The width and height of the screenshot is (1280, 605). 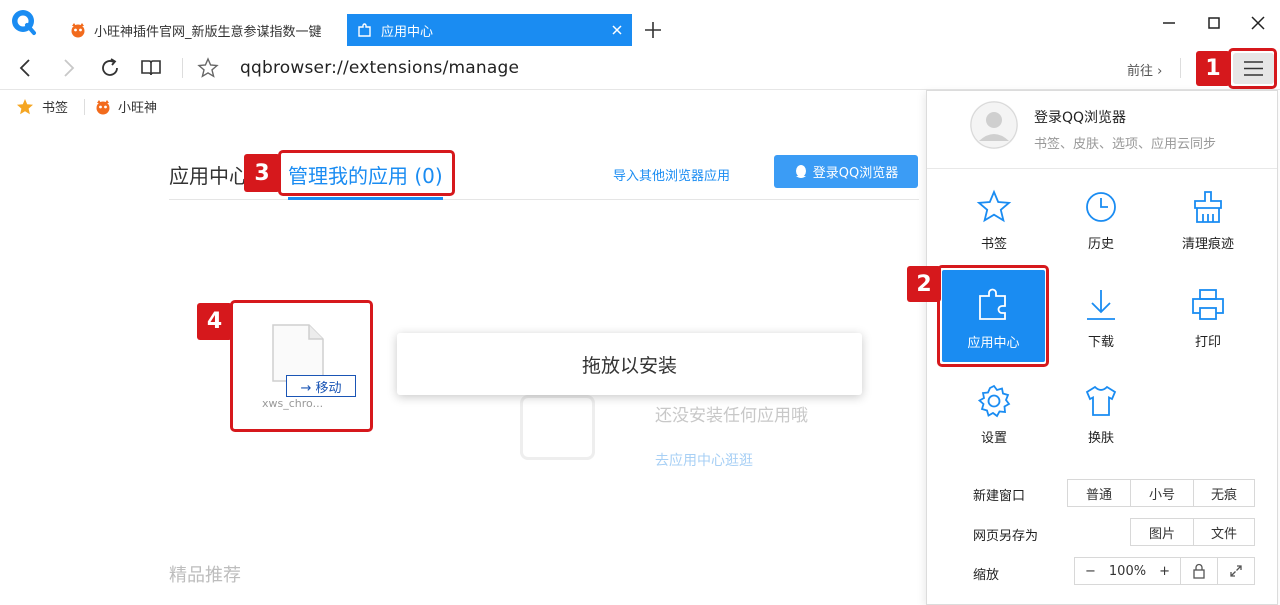 What do you see at coordinates (1080, 117) in the screenshot?
I see `login-title: 登录QQ浏览器` at bounding box center [1080, 117].